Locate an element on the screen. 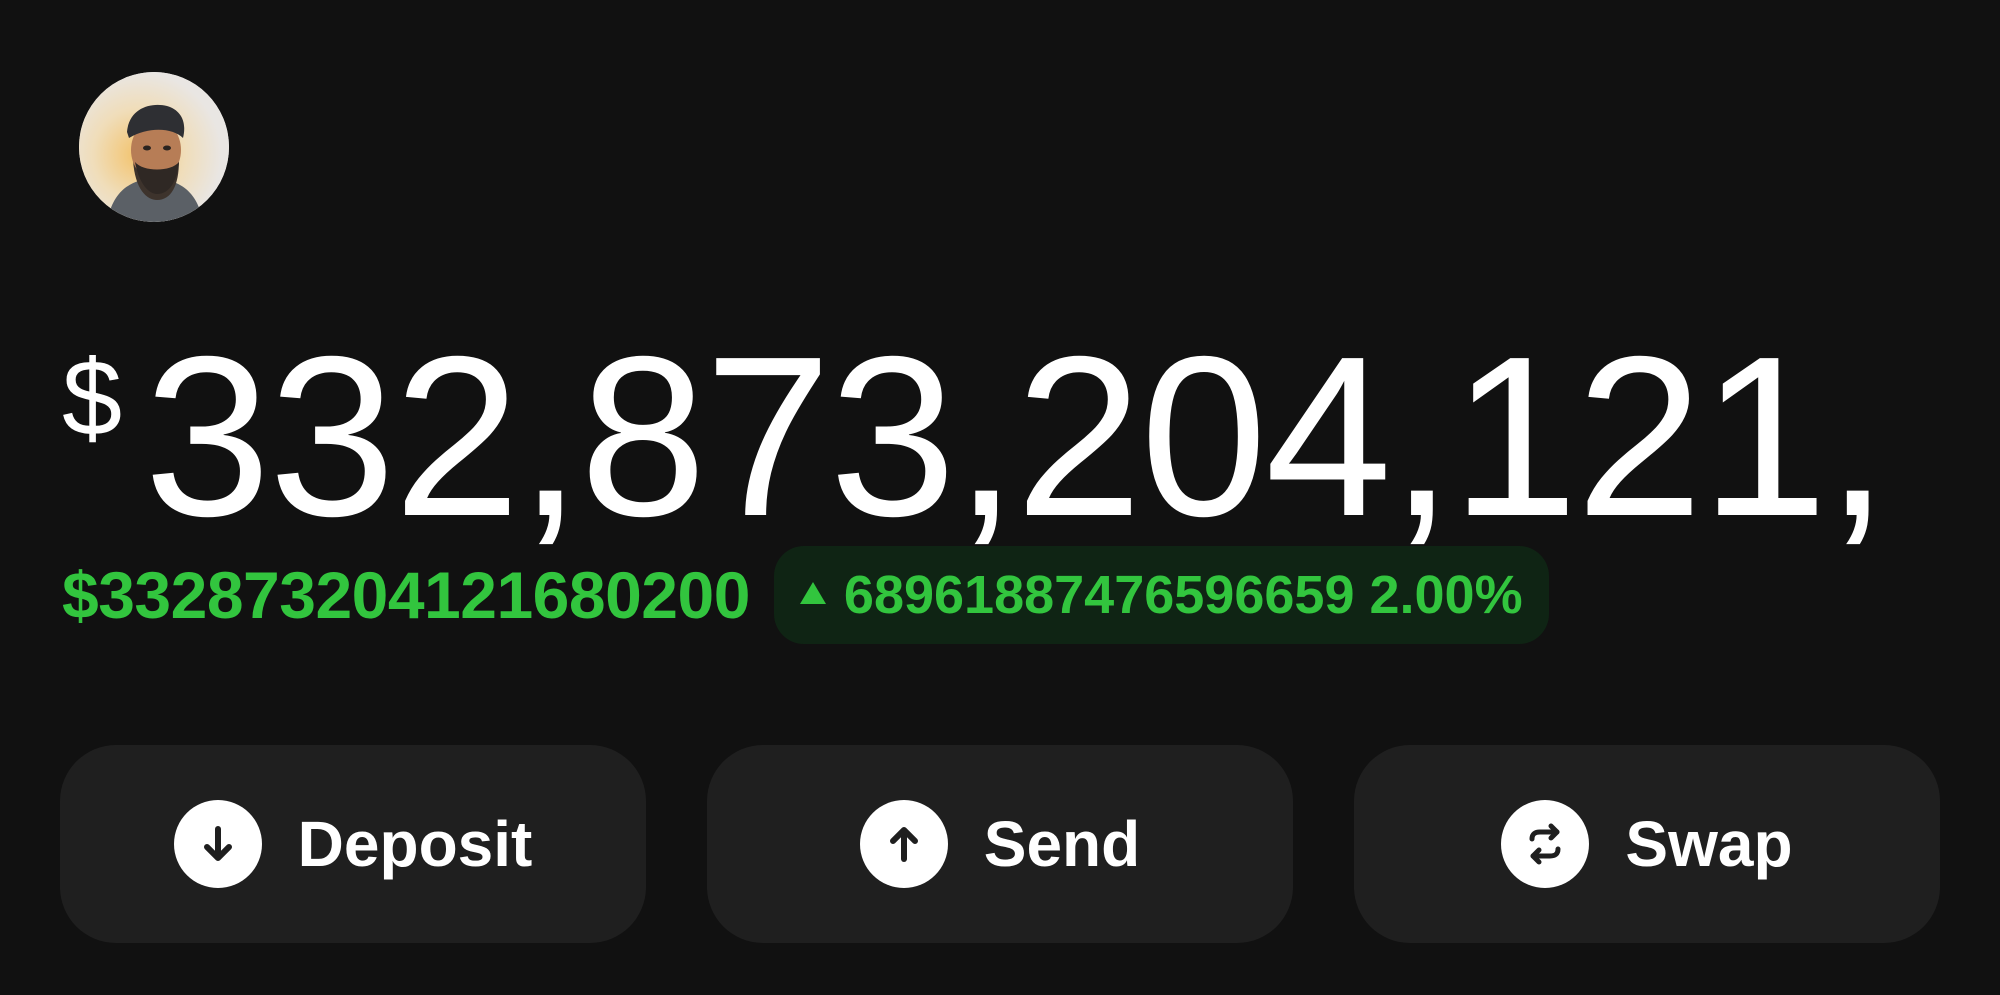  avatar is located at coordinates (154, 147).